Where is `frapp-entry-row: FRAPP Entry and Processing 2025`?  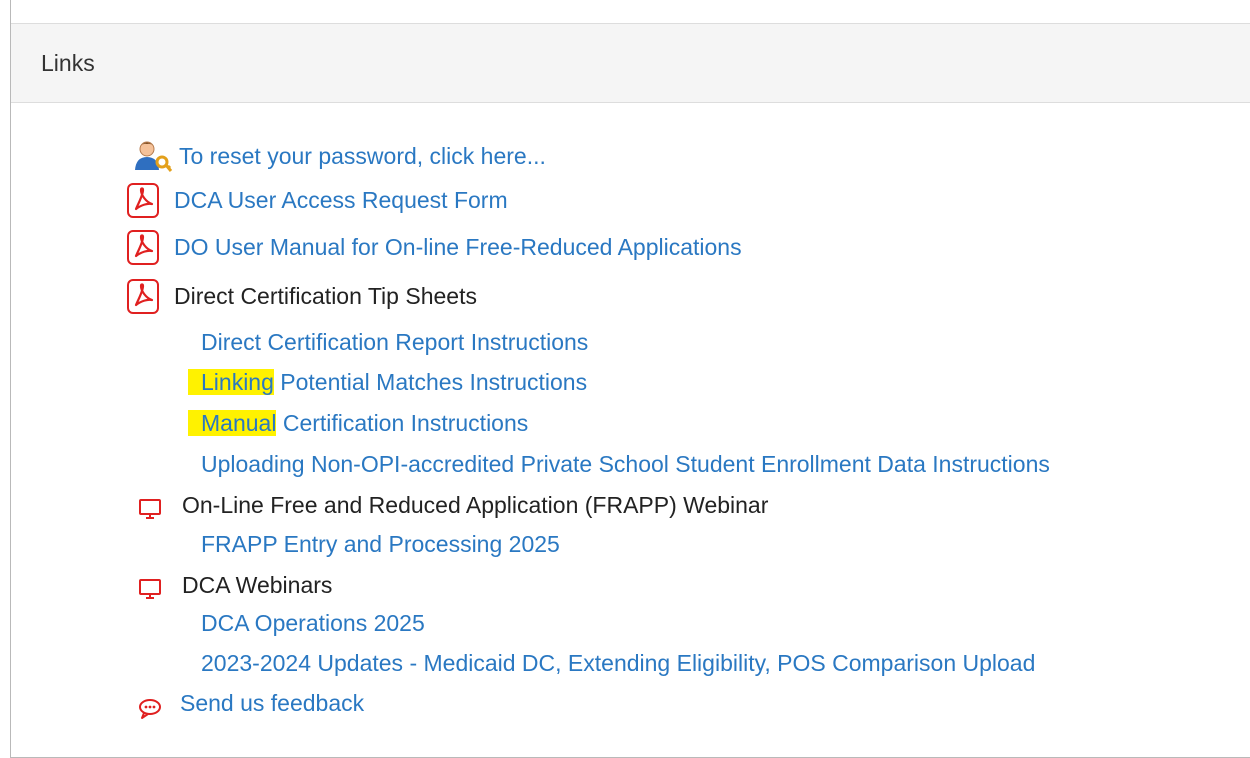 frapp-entry-row: FRAPP Entry and Processing 2025 is located at coordinates (380, 544).